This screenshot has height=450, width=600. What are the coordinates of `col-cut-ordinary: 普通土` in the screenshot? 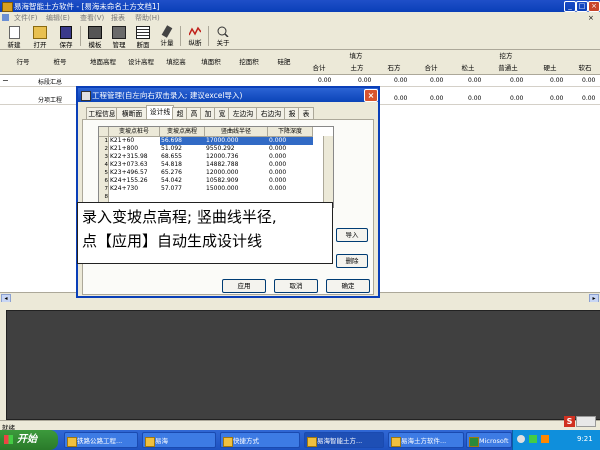 It's located at (508, 68).